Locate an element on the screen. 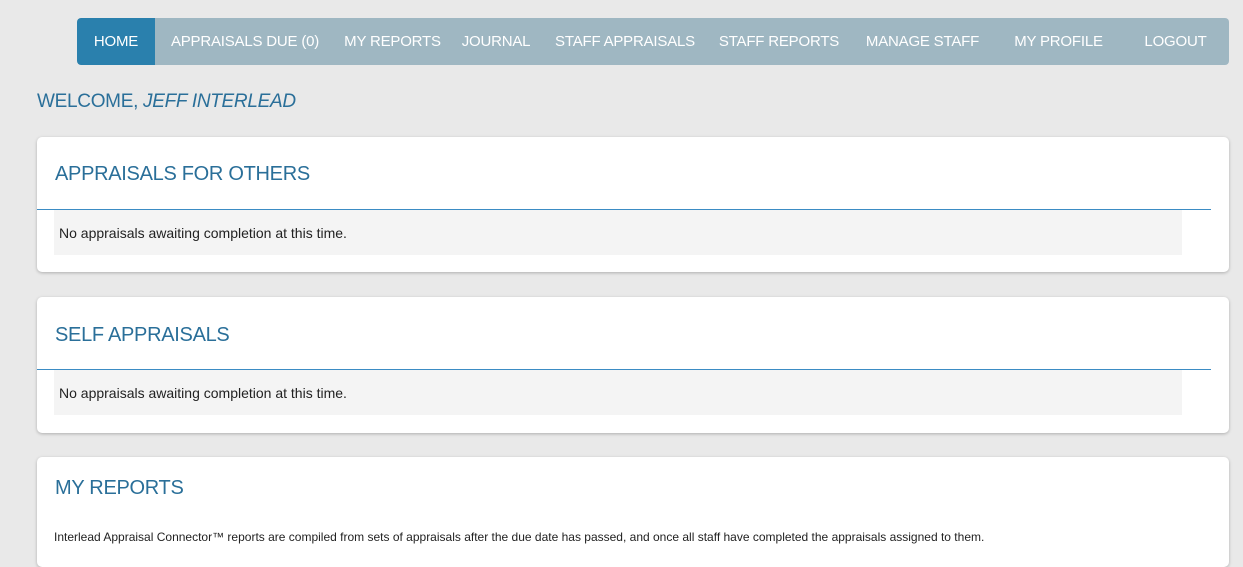 The width and height of the screenshot is (1243, 567). nav-manage-staff: MANAGE STAFF is located at coordinates (922, 41).